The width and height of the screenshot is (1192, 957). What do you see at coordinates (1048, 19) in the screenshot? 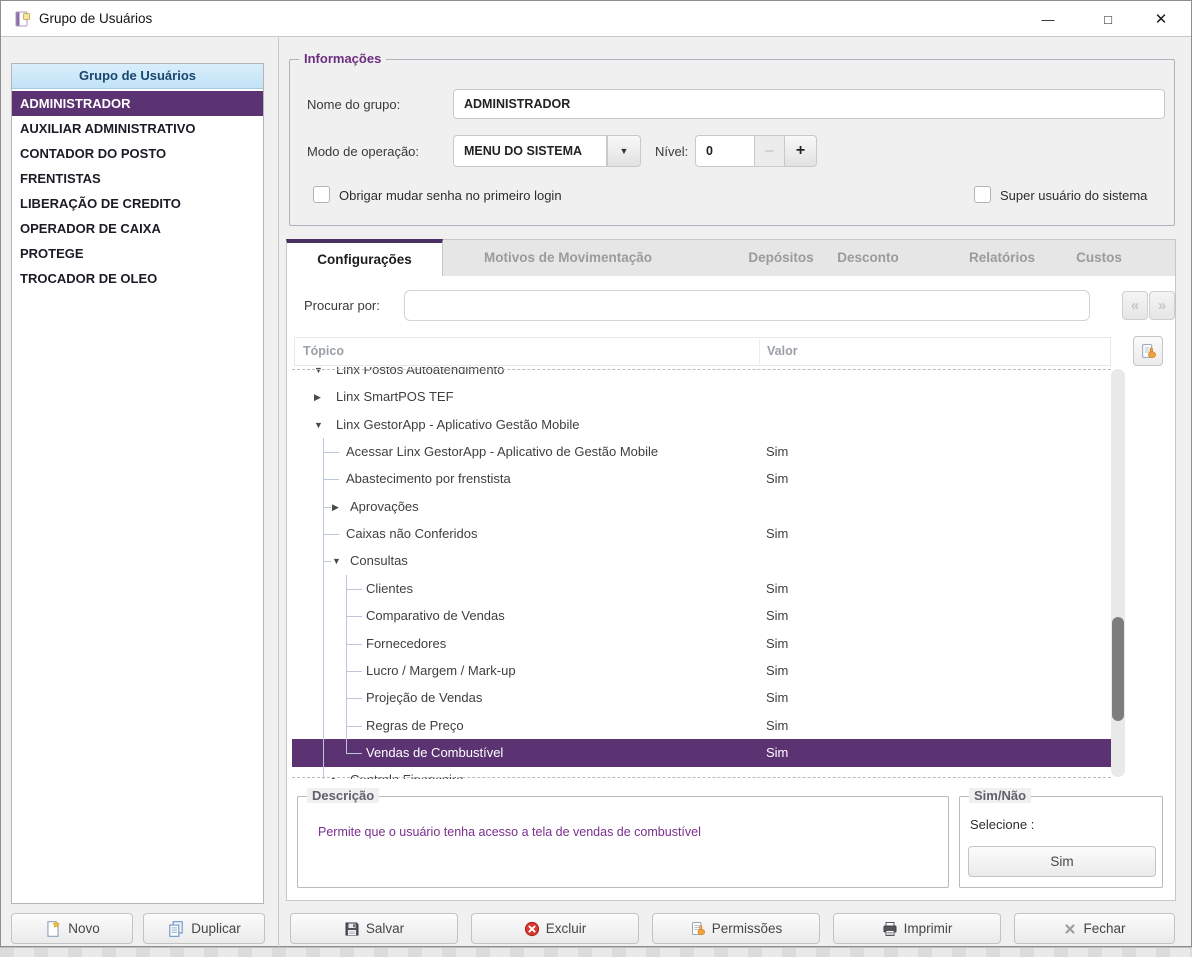
I see `minimize-button: —` at bounding box center [1048, 19].